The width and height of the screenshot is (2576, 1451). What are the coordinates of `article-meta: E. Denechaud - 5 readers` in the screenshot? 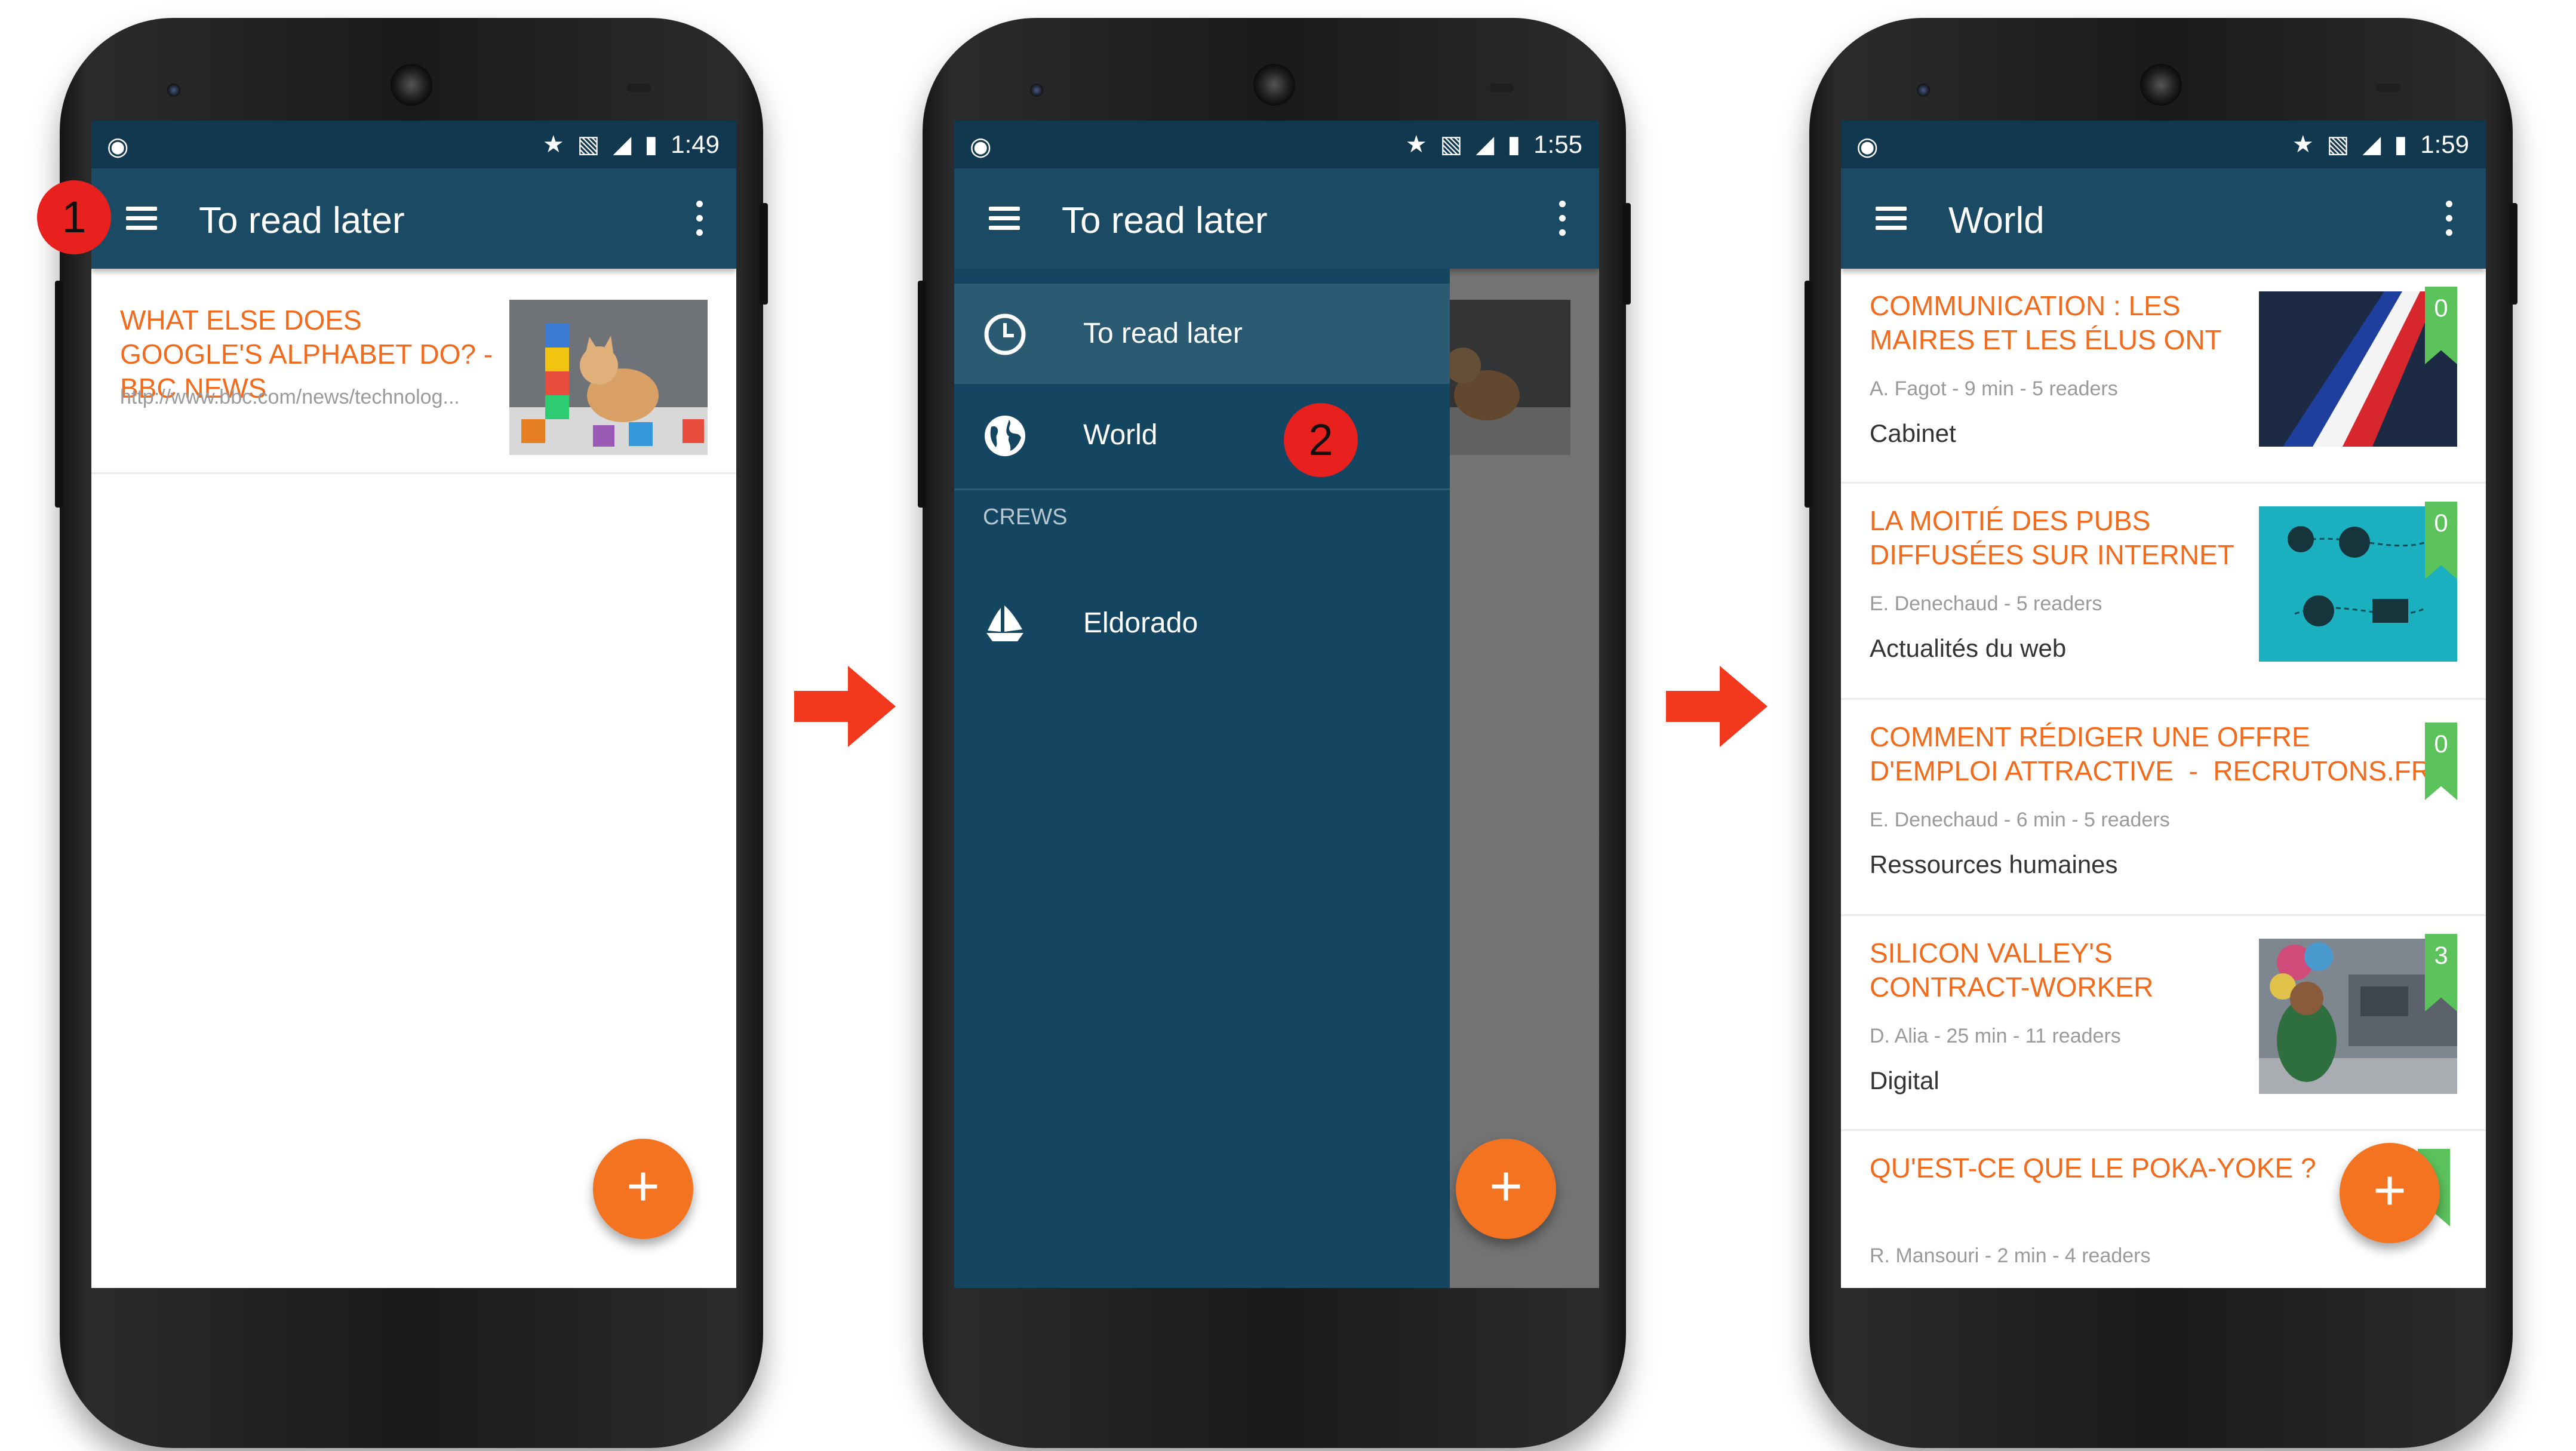 It's located at (1986, 603).